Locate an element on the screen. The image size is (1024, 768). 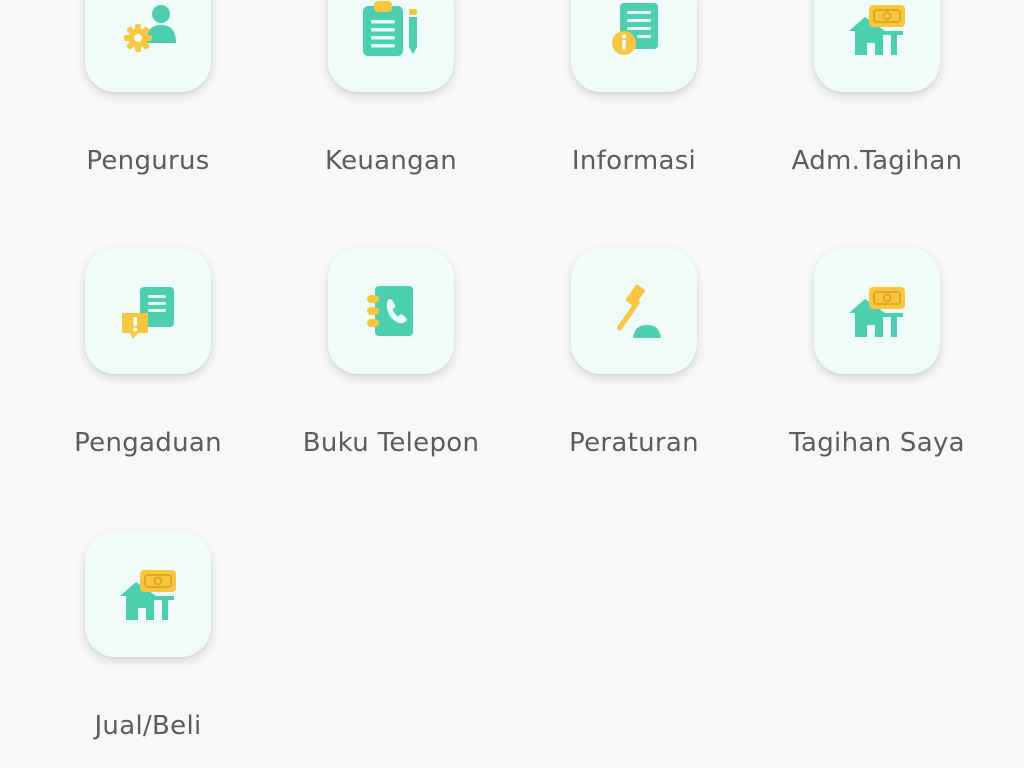
menu-item-informasi: Informasi is located at coordinates (634, 108).